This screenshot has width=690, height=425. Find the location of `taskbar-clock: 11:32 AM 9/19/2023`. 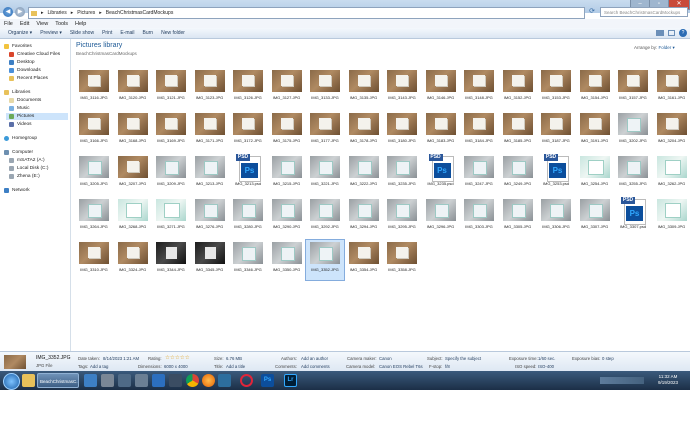

taskbar-clock: 11:32 AM 9/19/2023 is located at coordinates (668, 380).